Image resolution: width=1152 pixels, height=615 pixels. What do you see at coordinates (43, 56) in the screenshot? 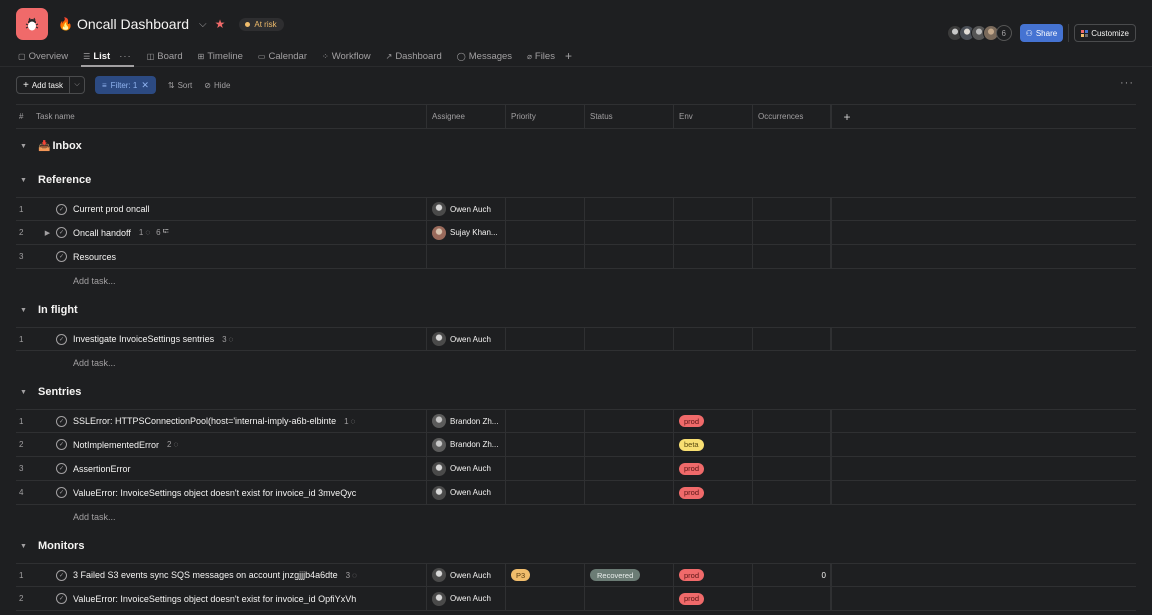
I see `tab-overview: ▢ Overview` at bounding box center [43, 56].